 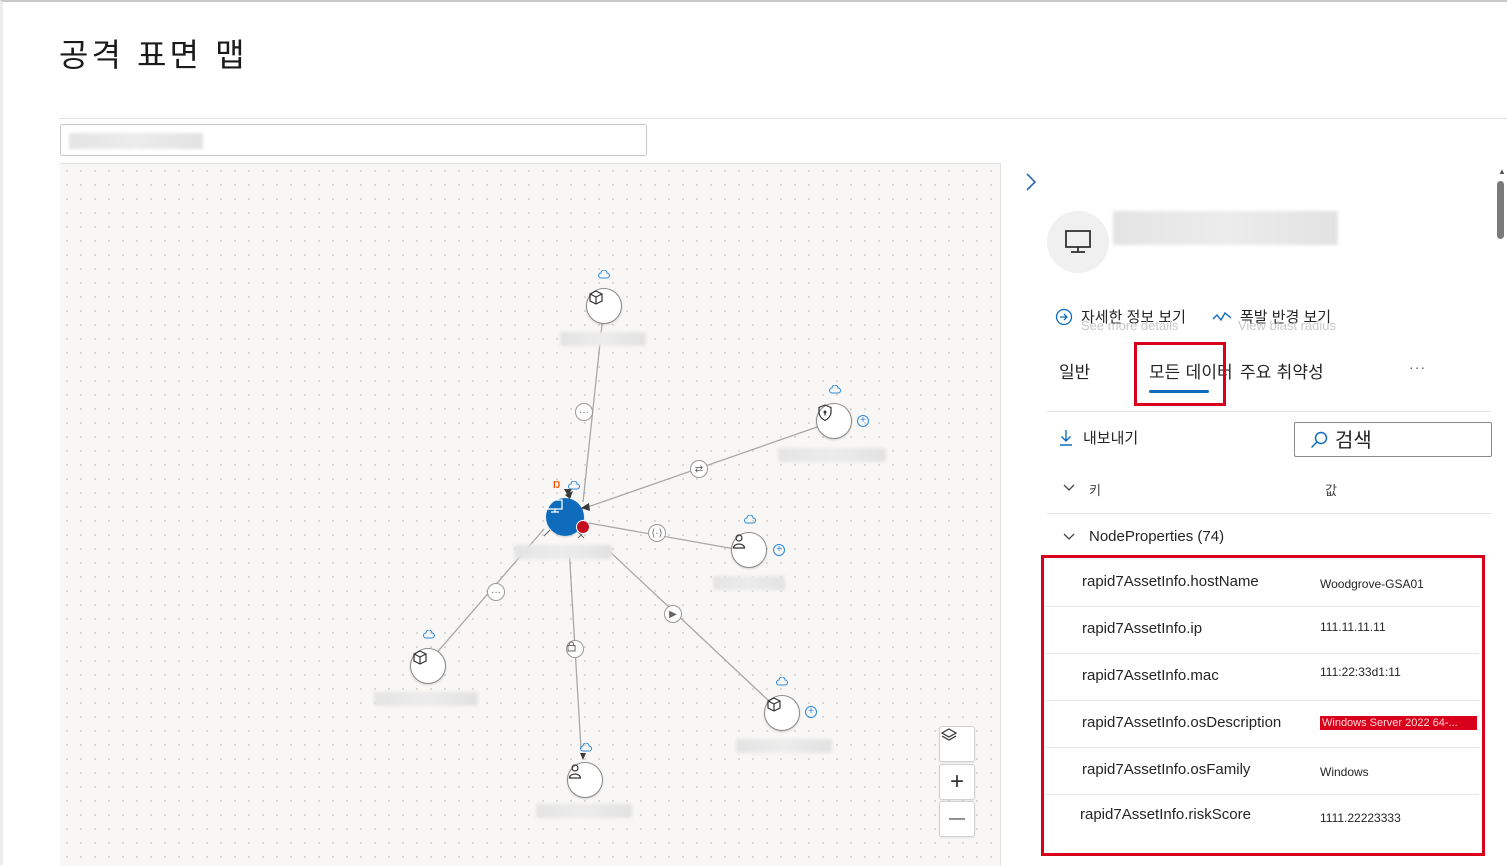 What do you see at coordinates (353, 140) in the screenshot?
I see `graph-search-input` at bounding box center [353, 140].